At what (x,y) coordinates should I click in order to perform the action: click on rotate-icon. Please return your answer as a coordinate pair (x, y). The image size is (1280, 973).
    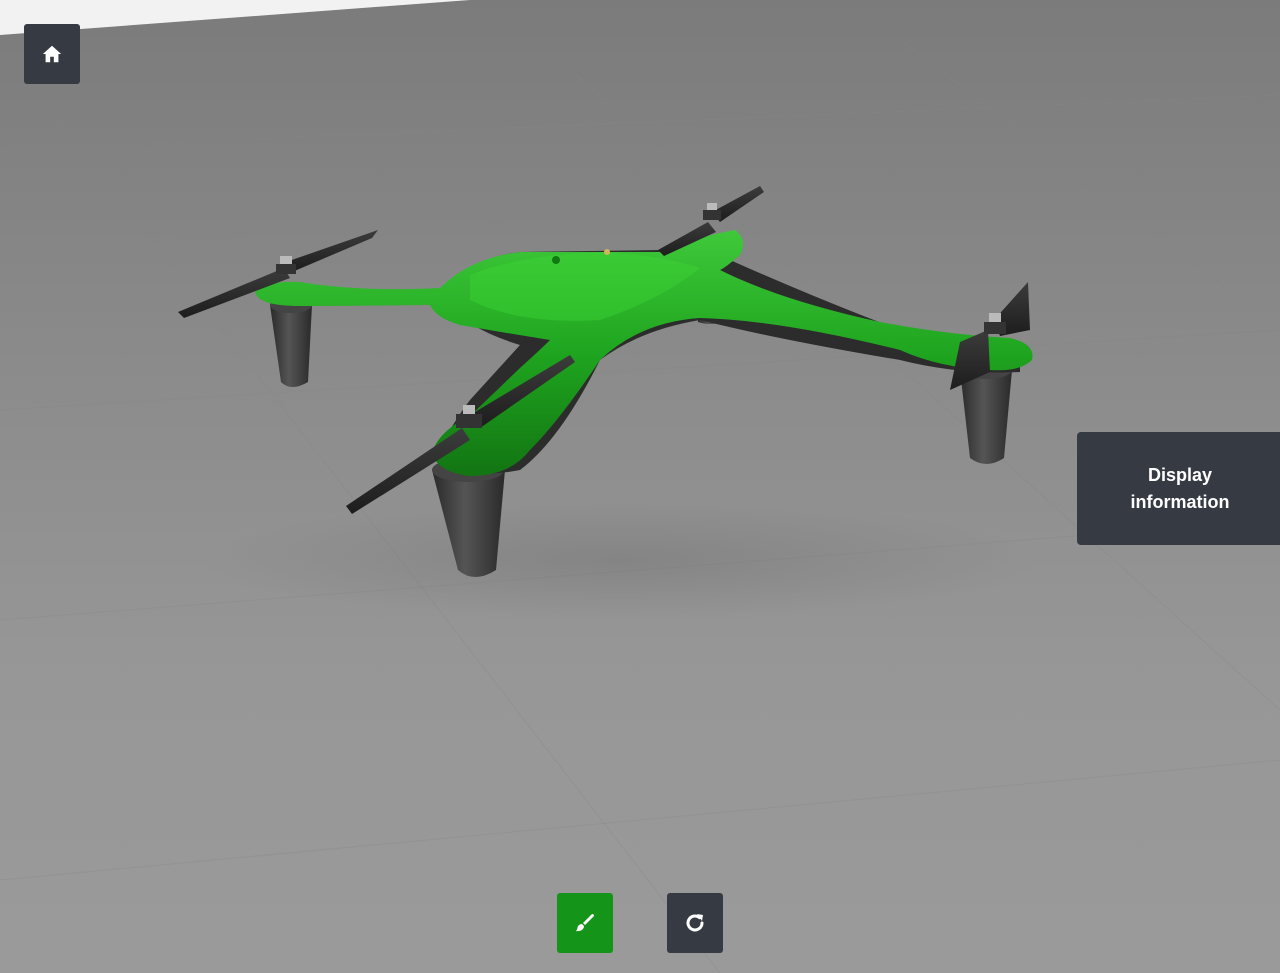
    Looking at the image, I should click on (695, 923).